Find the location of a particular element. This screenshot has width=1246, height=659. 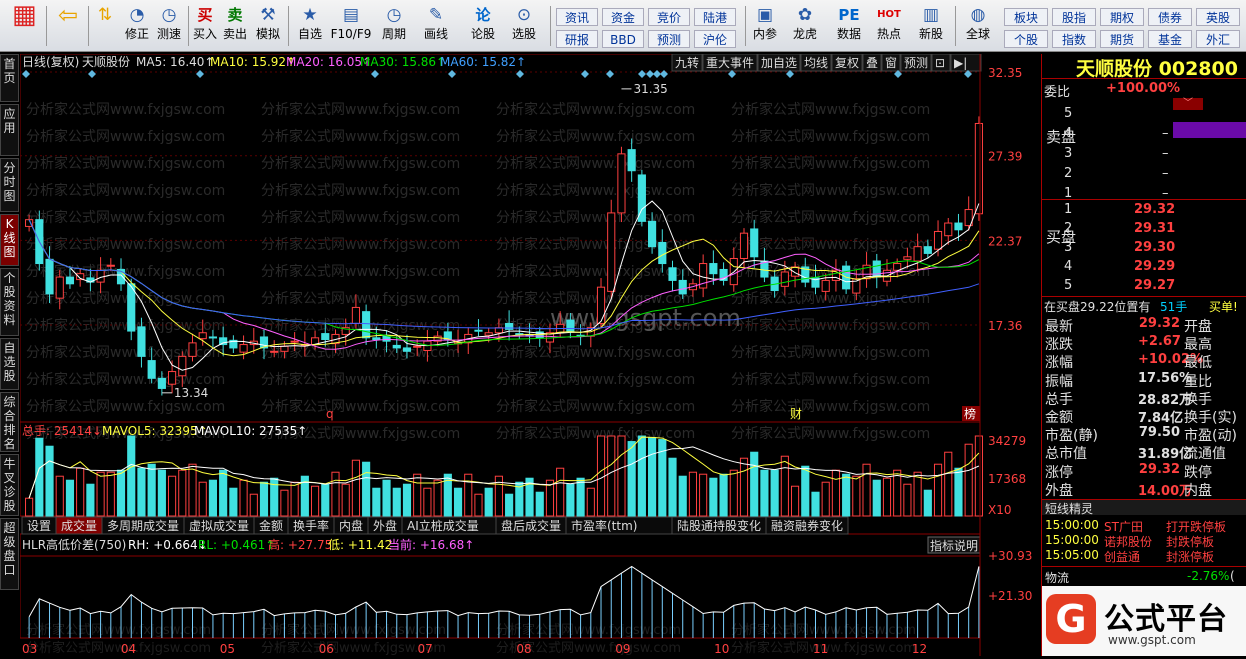

market-button: 板块 is located at coordinates (1026, 17).